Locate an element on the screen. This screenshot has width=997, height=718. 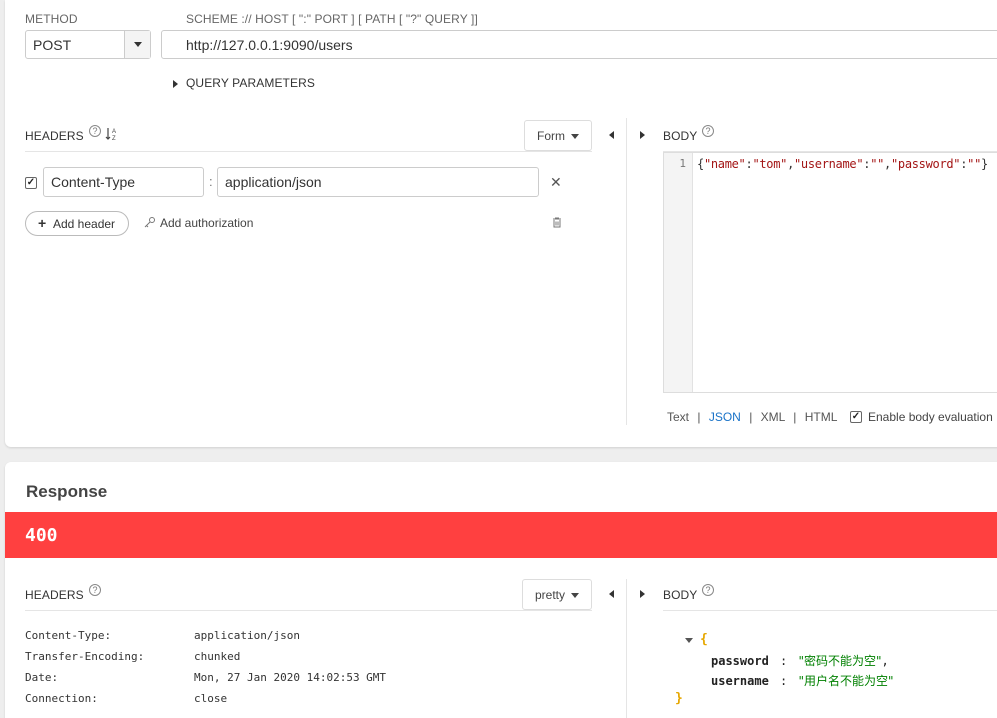
add-header-button: + Add header is located at coordinates (77, 223).